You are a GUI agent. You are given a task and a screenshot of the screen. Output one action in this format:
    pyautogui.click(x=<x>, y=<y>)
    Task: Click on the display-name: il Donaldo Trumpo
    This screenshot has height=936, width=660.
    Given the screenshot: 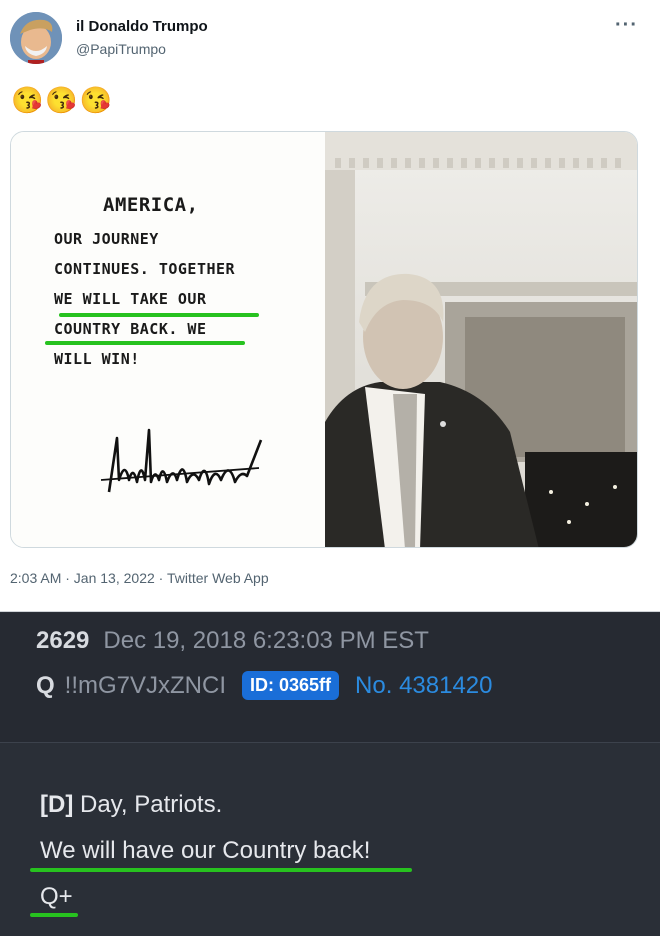 What is the action you would take?
    pyautogui.click(x=142, y=26)
    